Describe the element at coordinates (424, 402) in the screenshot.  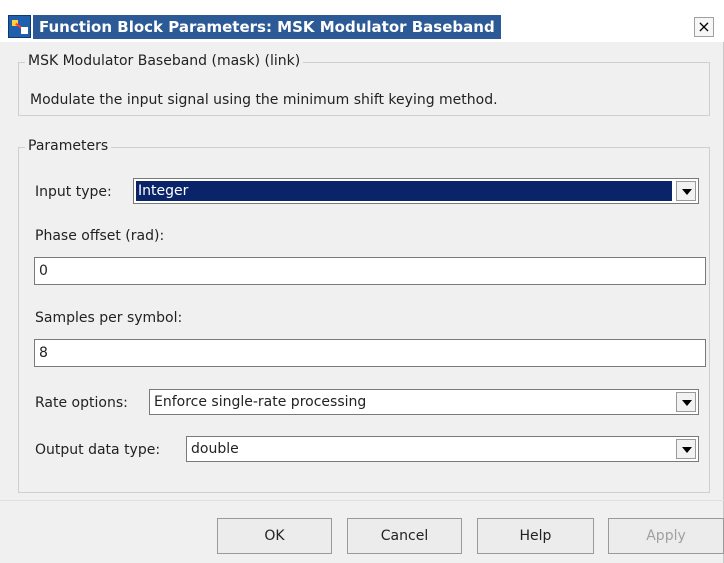
I see `rate-options-select: Enforce single-rate processing` at that location.